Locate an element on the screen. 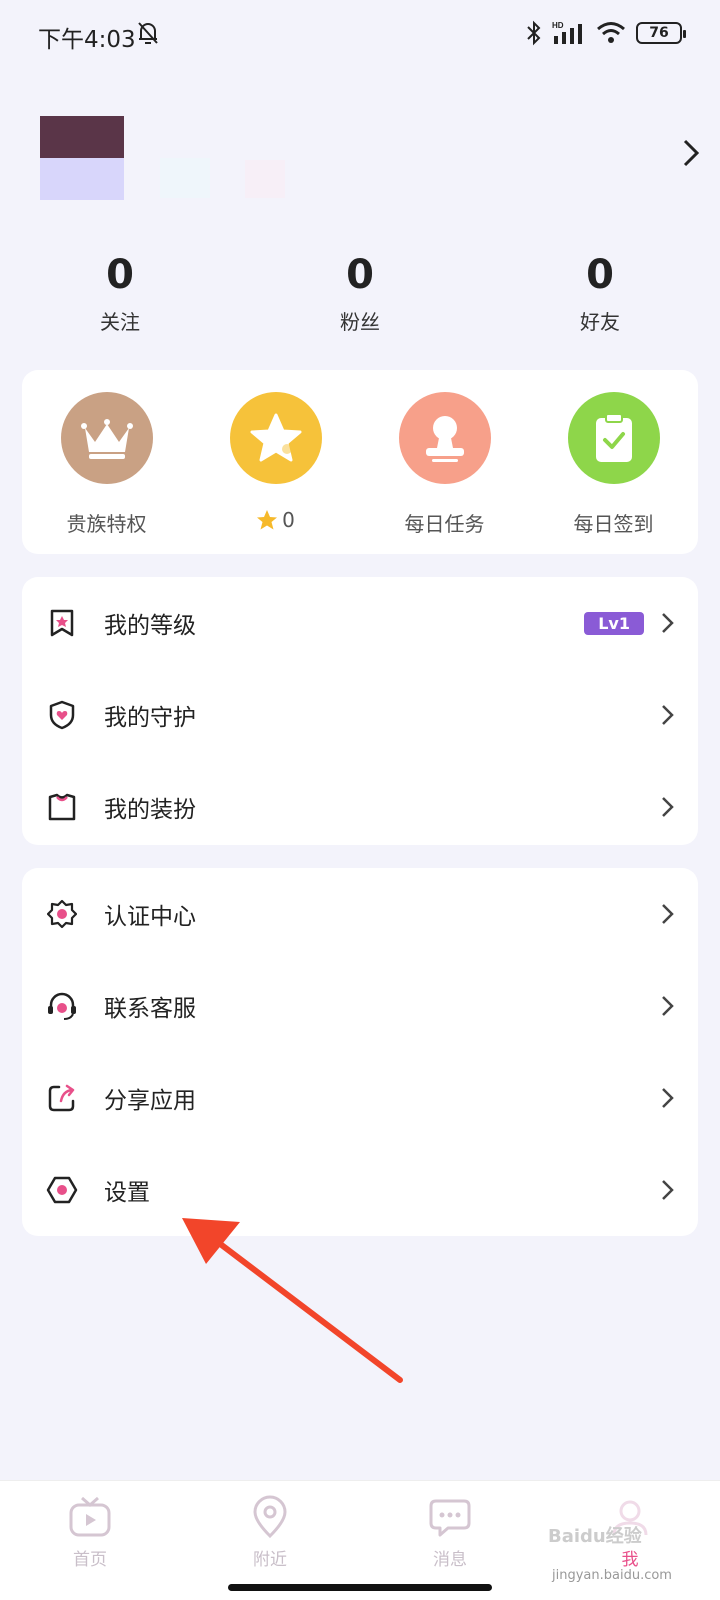 The width and height of the screenshot is (720, 1600). menu-item-share: 分享应用 is located at coordinates (360, 1098).